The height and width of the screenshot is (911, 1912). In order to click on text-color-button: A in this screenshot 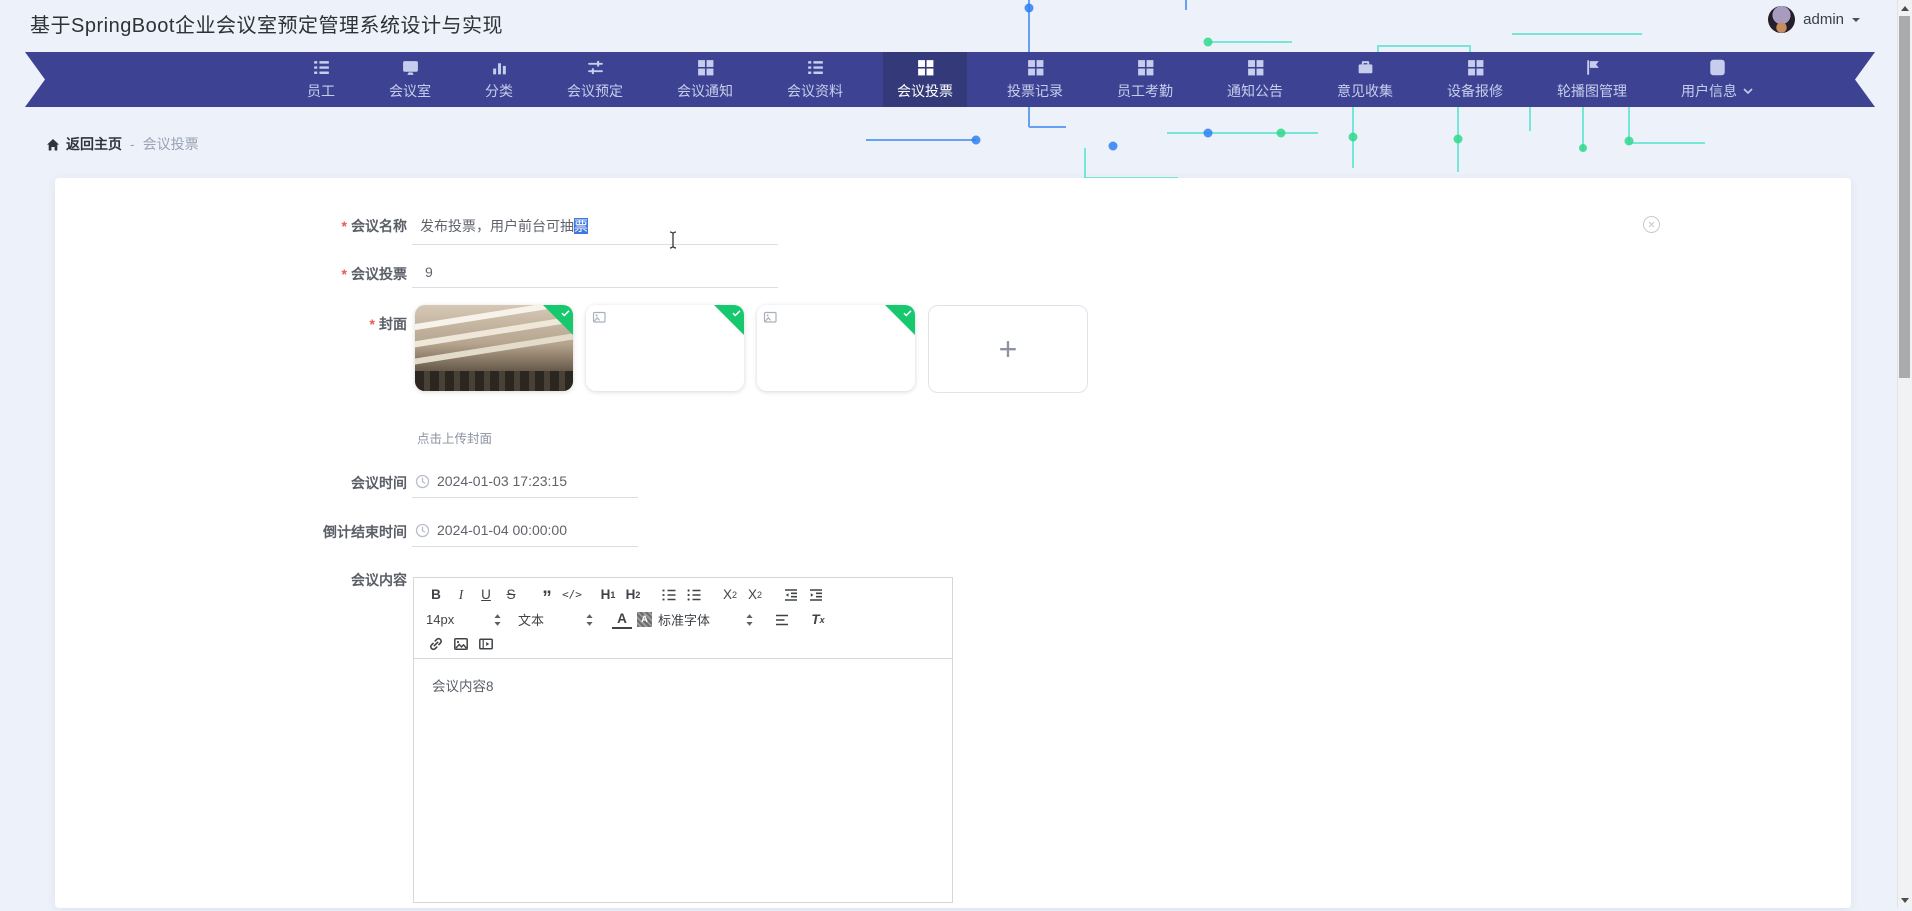, I will do `click(622, 620)`.